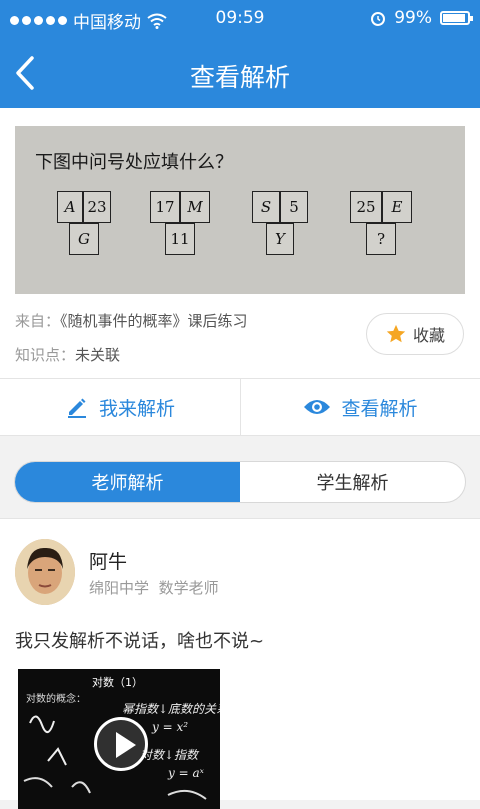  Describe the element at coordinates (195, 207) in the screenshot. I see `puzzle-cell: M` at that location.